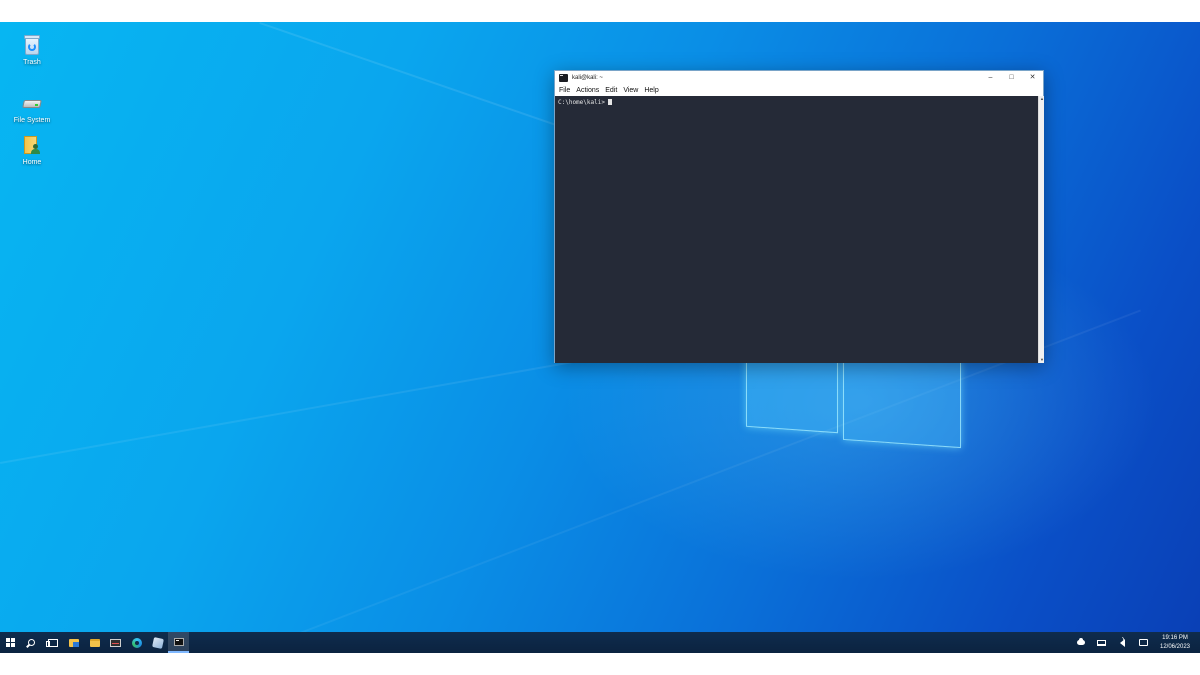 The height and width of the screenshot is (675, 1200). Describe the element at coordinates (1011, 78) in the screenshot. I see `maximize-button: □` at that location.